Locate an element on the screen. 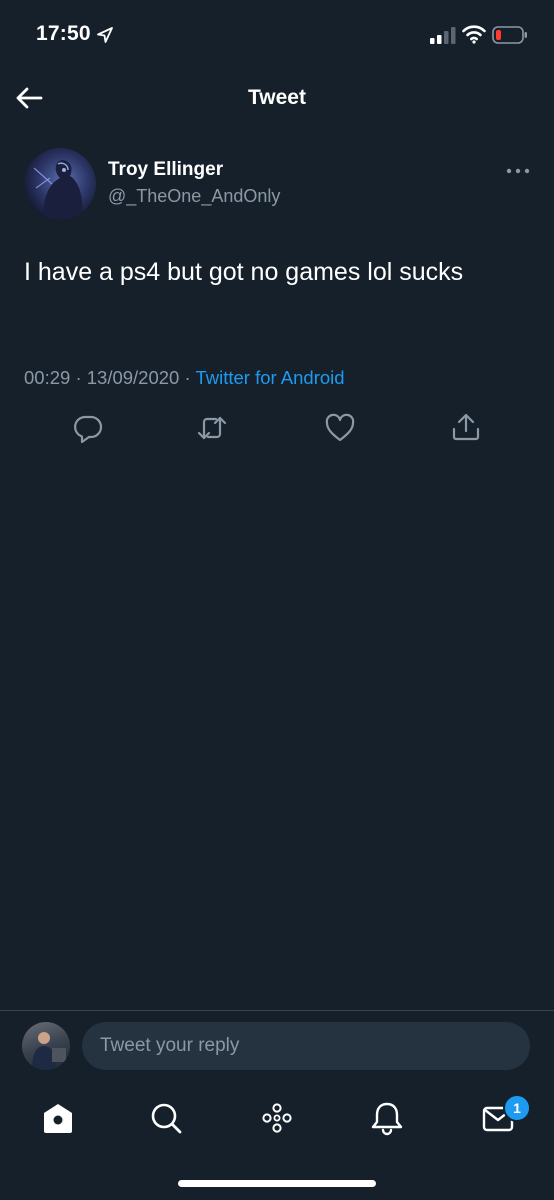  status-time: 17:50 is located at coordinates (63, 33).